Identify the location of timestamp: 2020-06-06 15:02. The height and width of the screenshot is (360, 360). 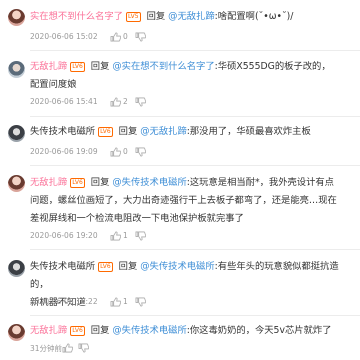
(64, 36).